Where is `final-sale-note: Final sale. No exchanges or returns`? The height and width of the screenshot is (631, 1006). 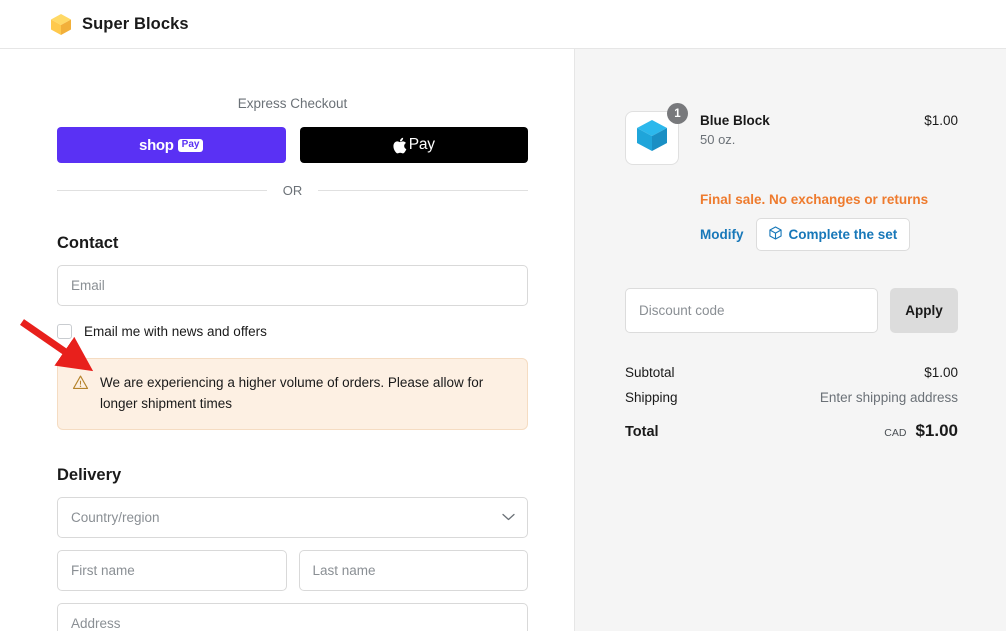 final-sale-note: Final sale. No exchanges or returns is located at coordinates (814, 199).